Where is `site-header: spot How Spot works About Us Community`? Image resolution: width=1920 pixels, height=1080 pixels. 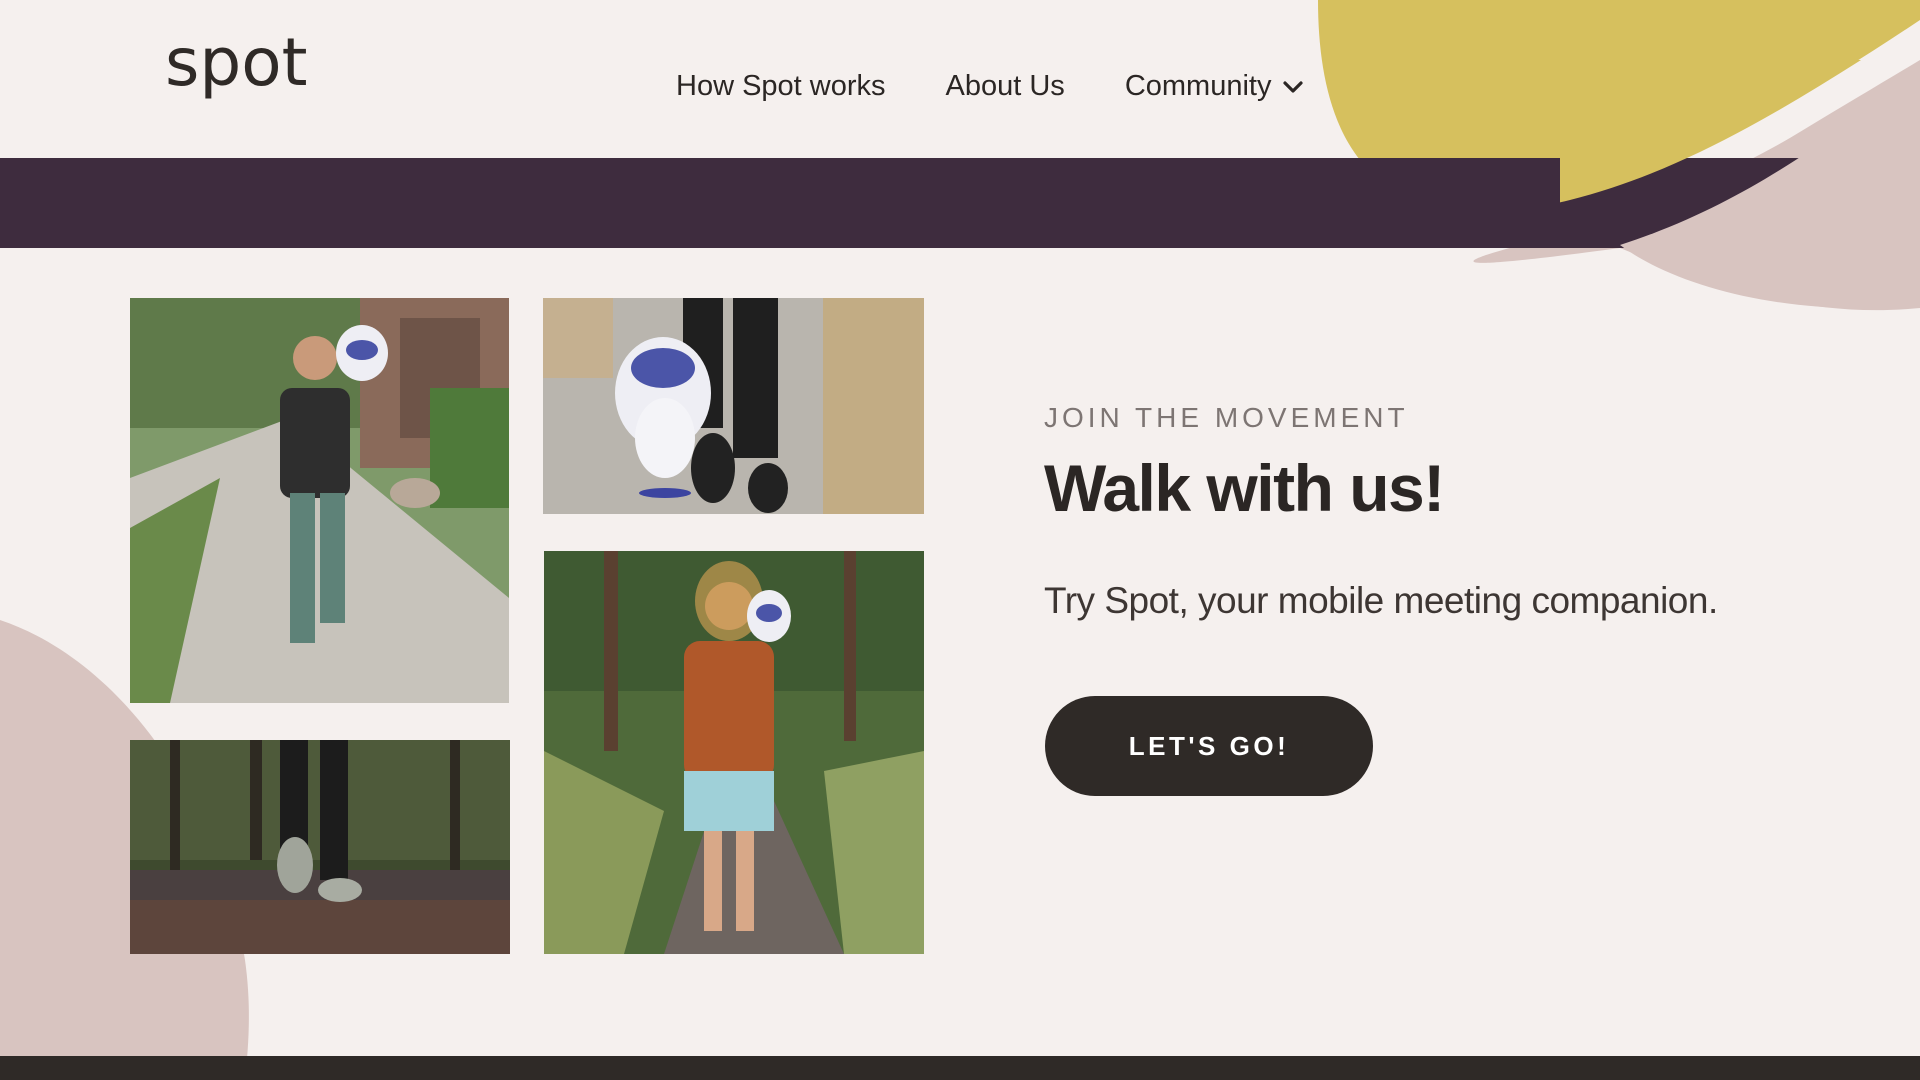
site-header: spot How Spot works About Us Community is located at coordinates (960, 79).